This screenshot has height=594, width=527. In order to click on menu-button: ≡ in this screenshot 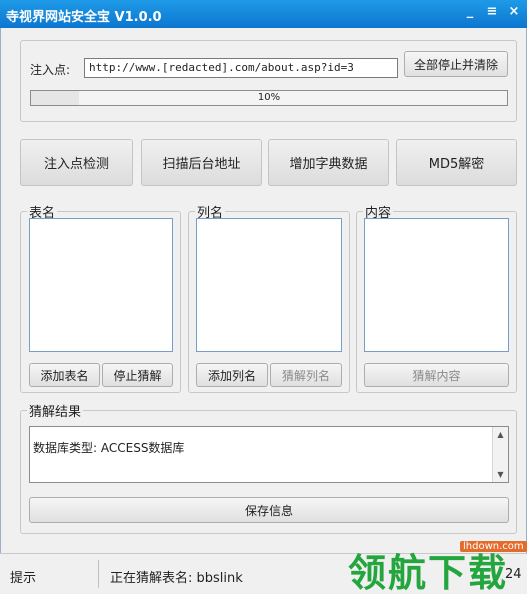, I will do `click(492, 11)`.